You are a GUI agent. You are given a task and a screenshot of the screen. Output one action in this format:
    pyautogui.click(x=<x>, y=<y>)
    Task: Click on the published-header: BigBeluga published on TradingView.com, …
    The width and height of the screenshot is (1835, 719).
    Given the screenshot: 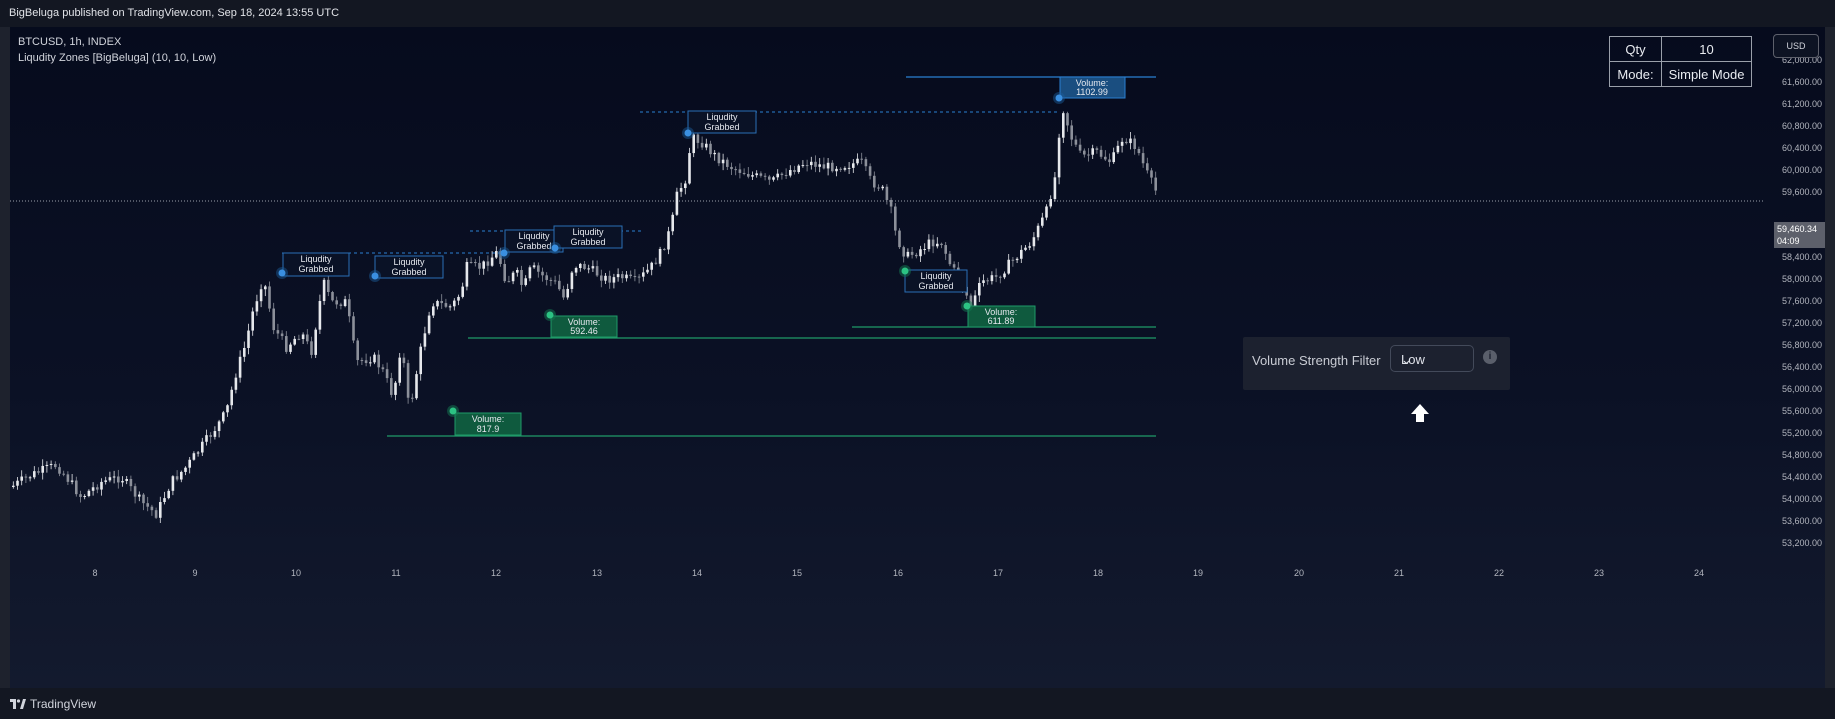 What is the action you would take?
    pyautogui.click(x=917, y=13)
    